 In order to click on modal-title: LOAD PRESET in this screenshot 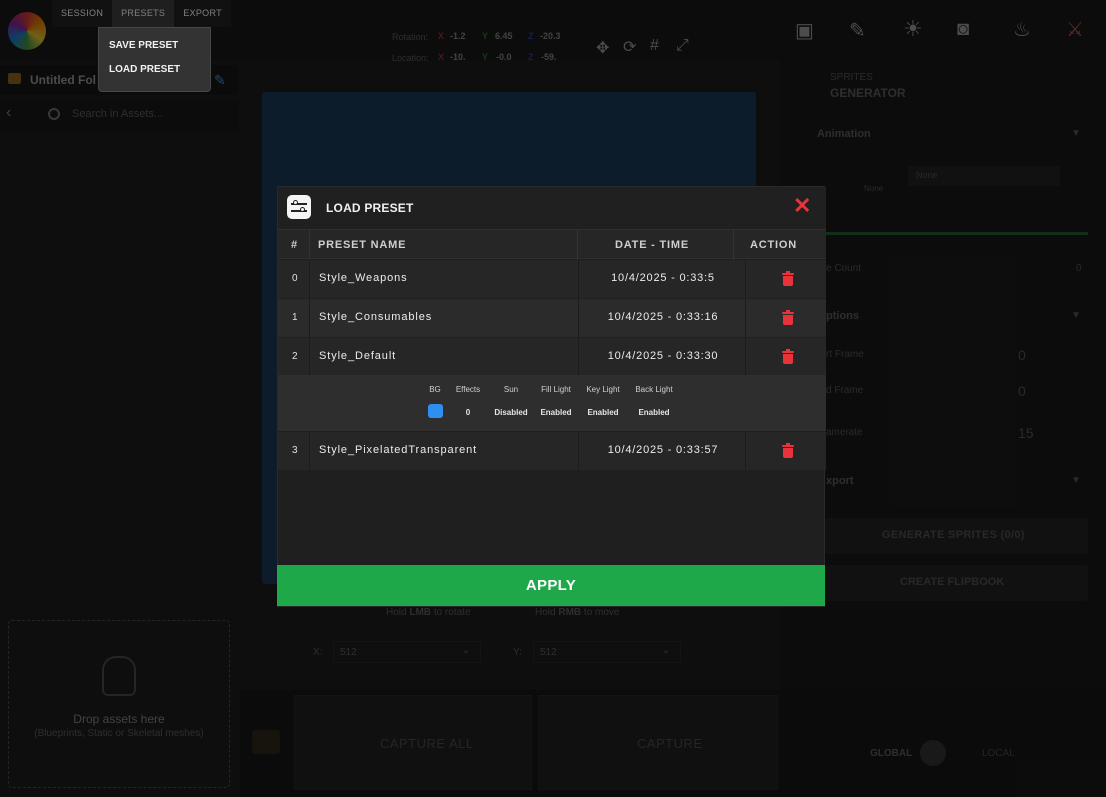, I will do `click(370, 208)`.